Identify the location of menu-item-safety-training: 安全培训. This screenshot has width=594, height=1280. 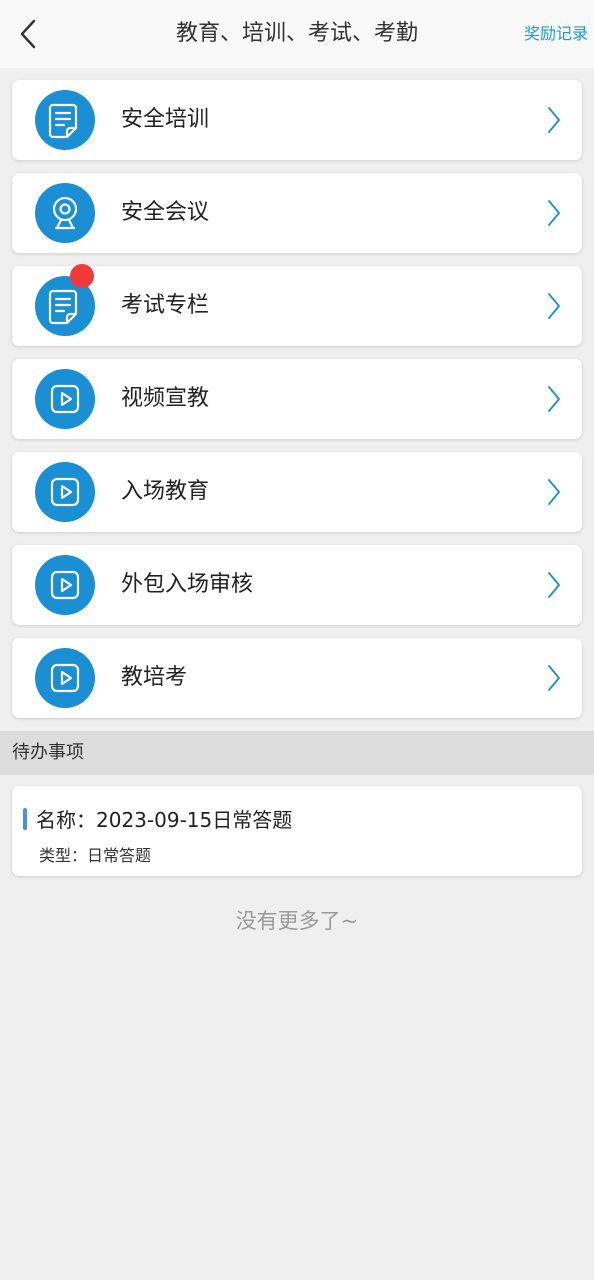
(297, 120).